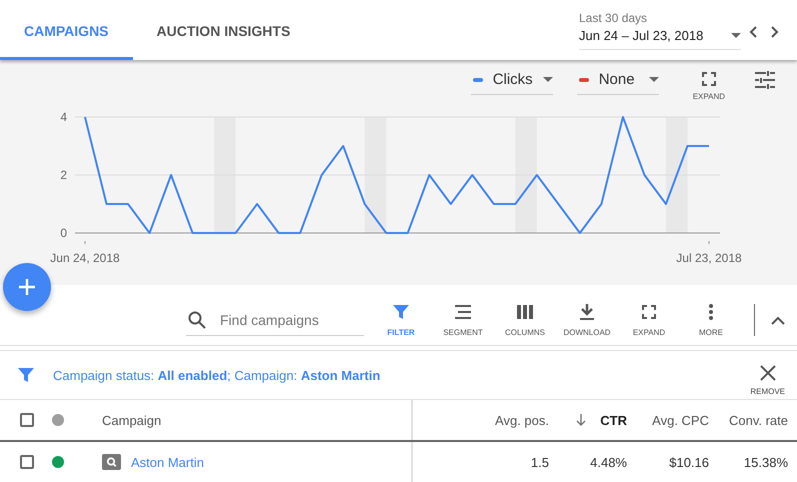 The height and width of the screenshot is (482, 797). Describe the element at coordinates (778, 320) in the screenshot. I see `collapse-icon` at that location.